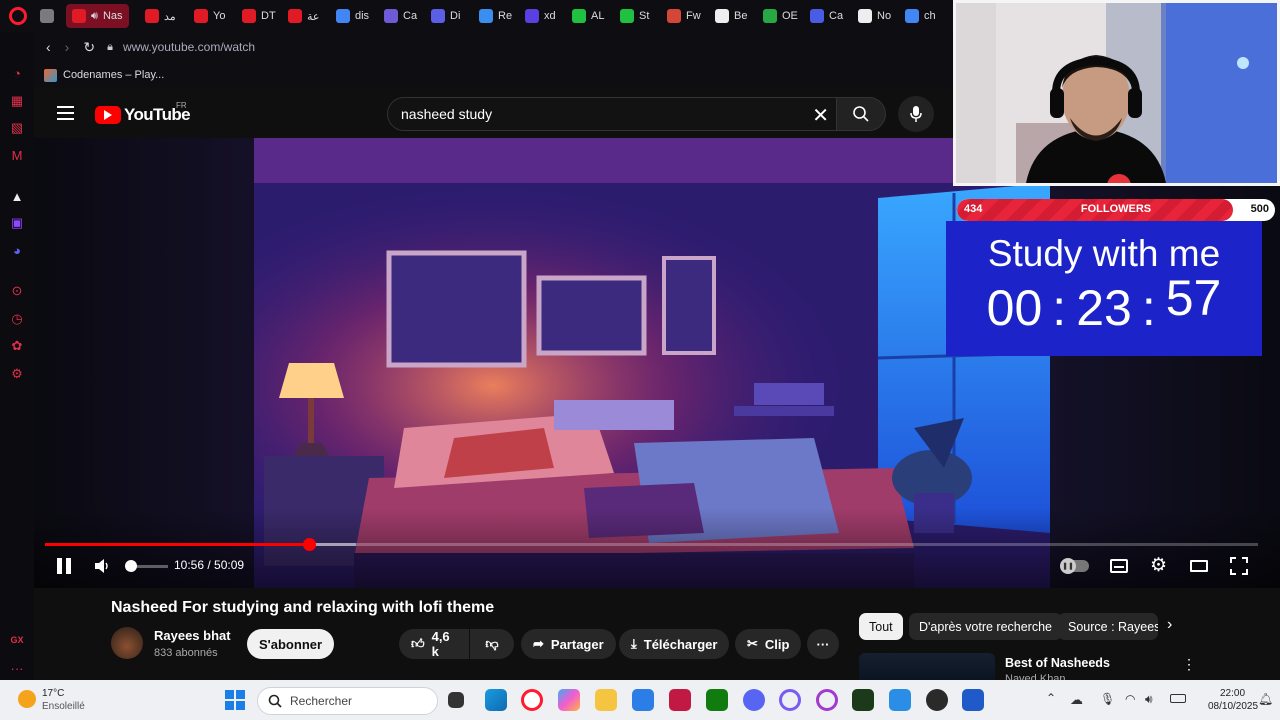  What do you see at coordinates (67, 47) in the screenshot?
I see `forward-icon: ›` at bounding box center [67, 47].